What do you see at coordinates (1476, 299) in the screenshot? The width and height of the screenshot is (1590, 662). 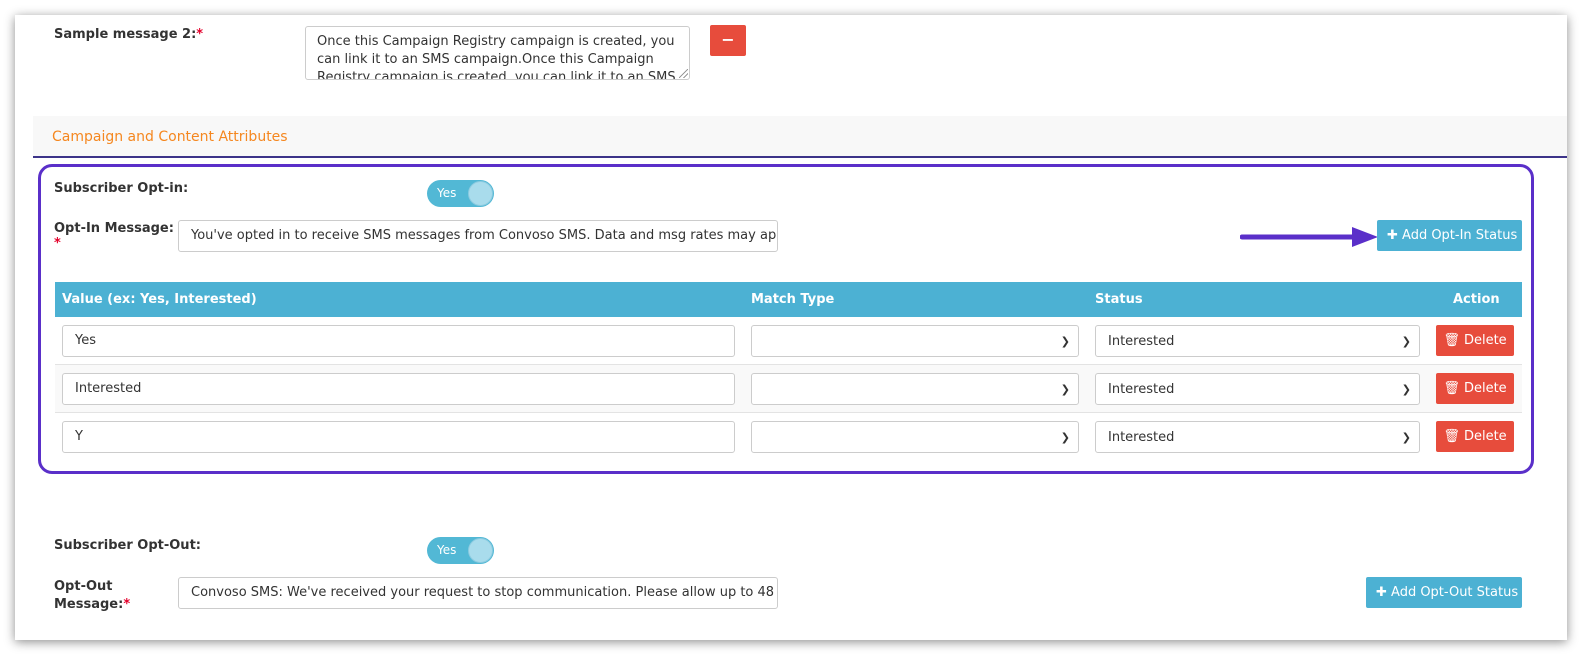 I see `column-header-action: Action` at bounding box center [1476, 299].